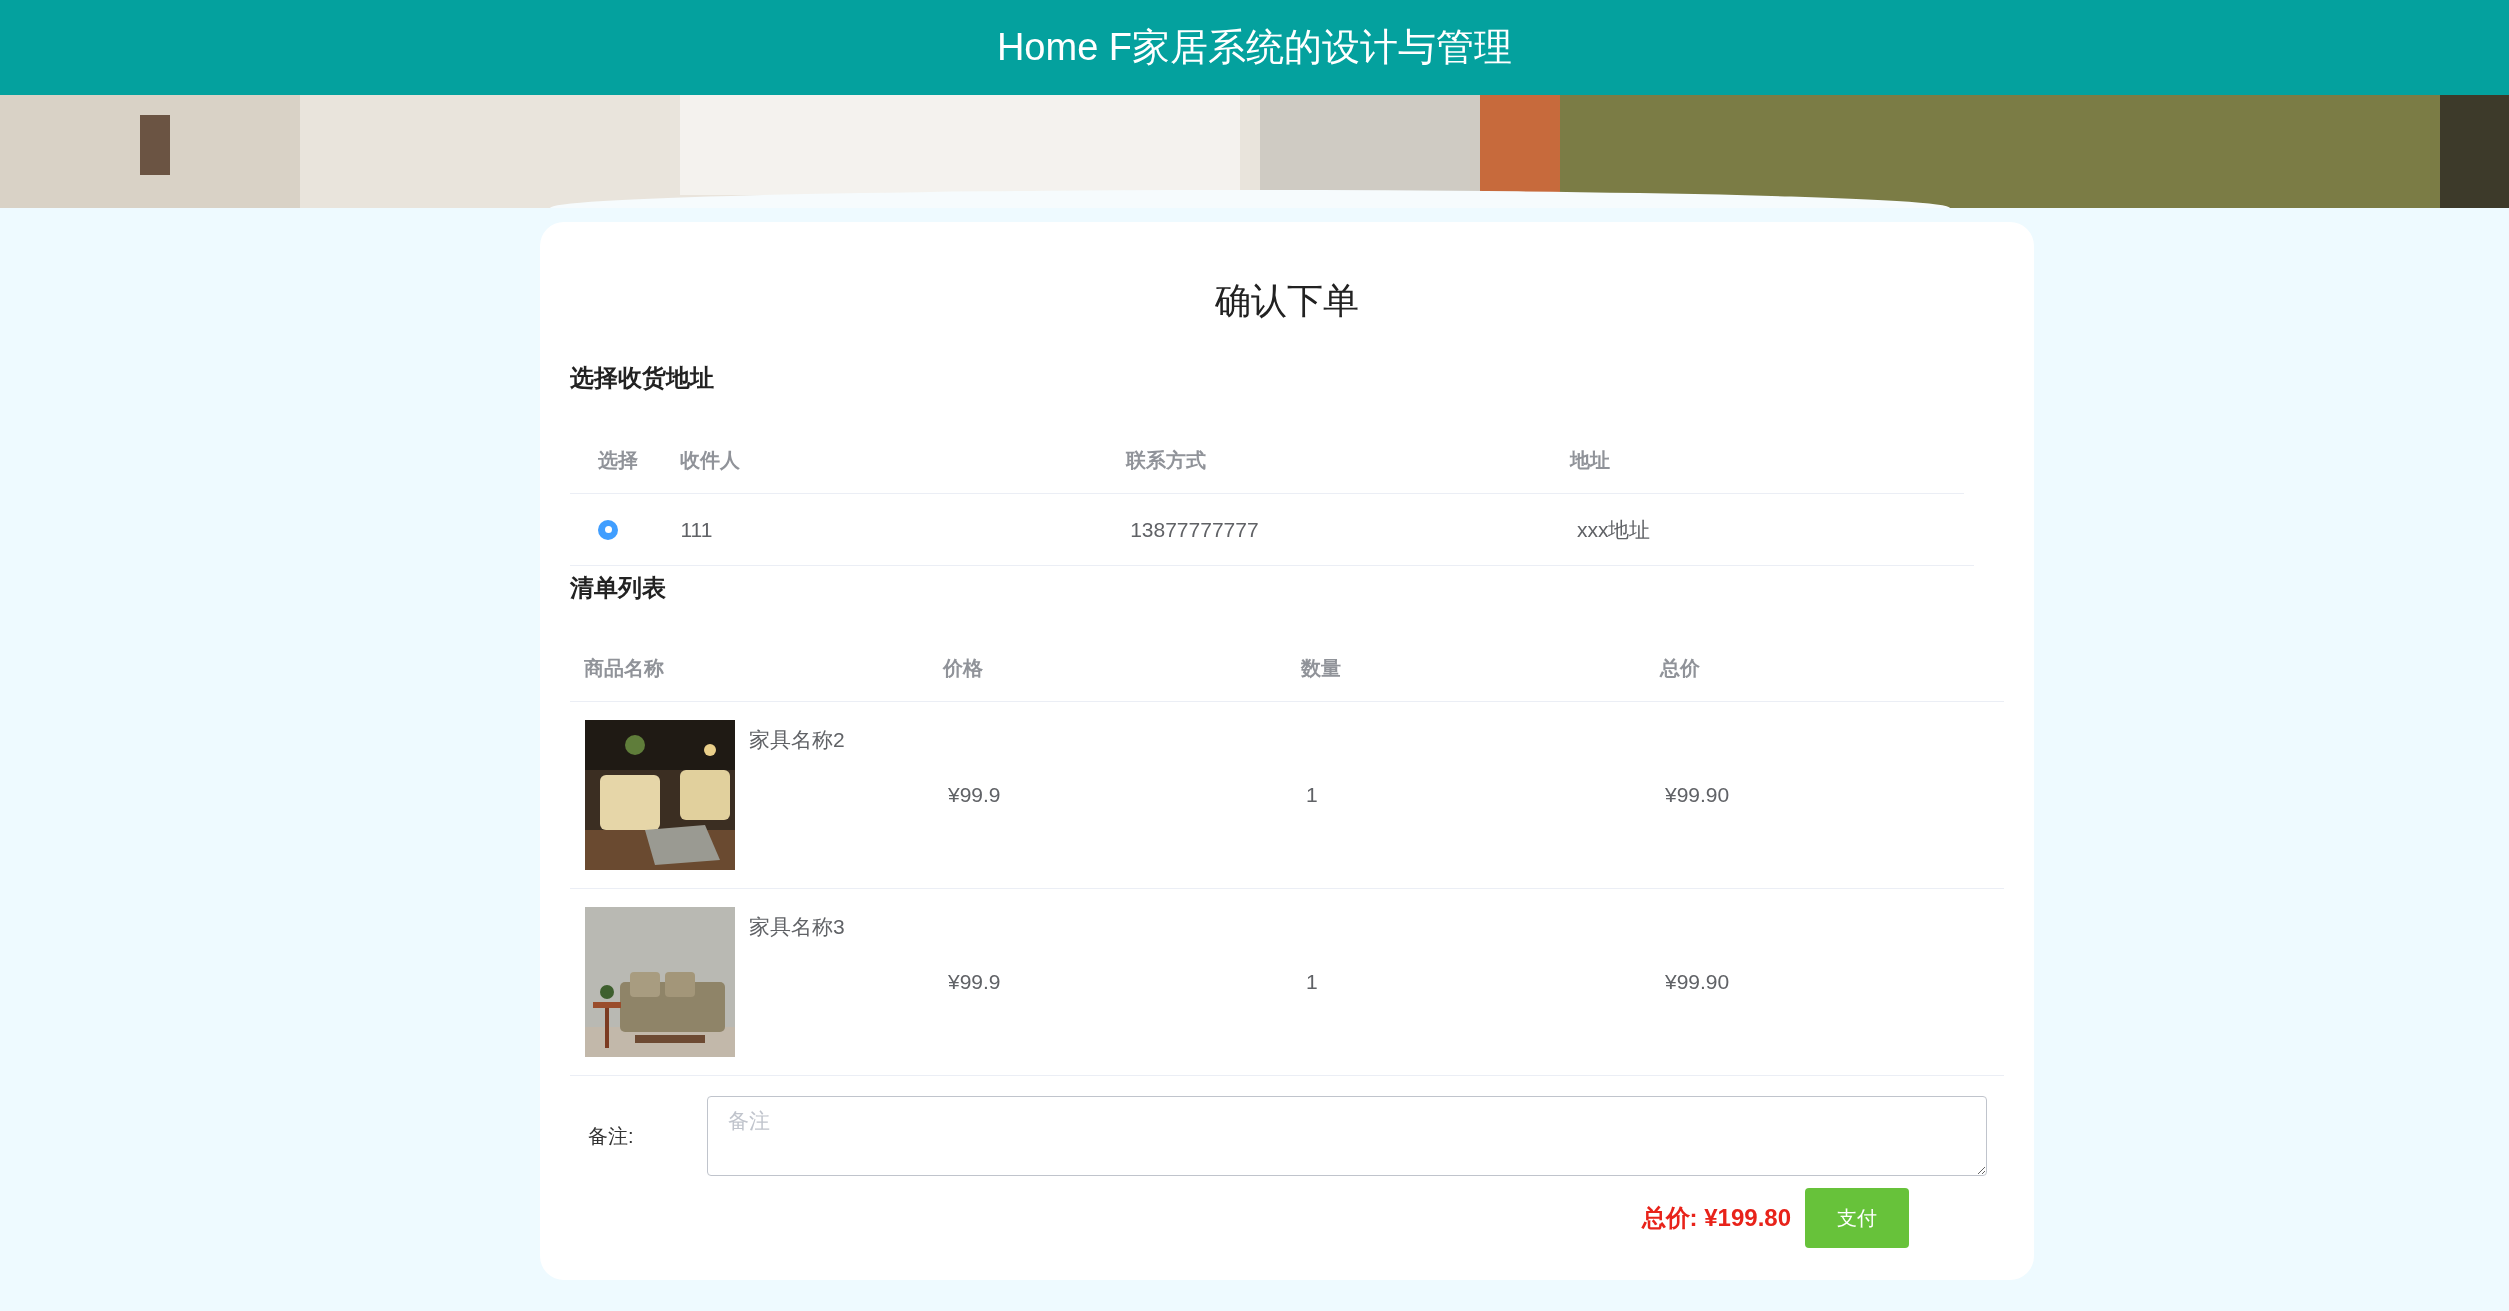  What do you see at coordinates (1347, 1136) in the screenshot?
I see `remarks-field: 备注` at bounding box center [1347, 1136].